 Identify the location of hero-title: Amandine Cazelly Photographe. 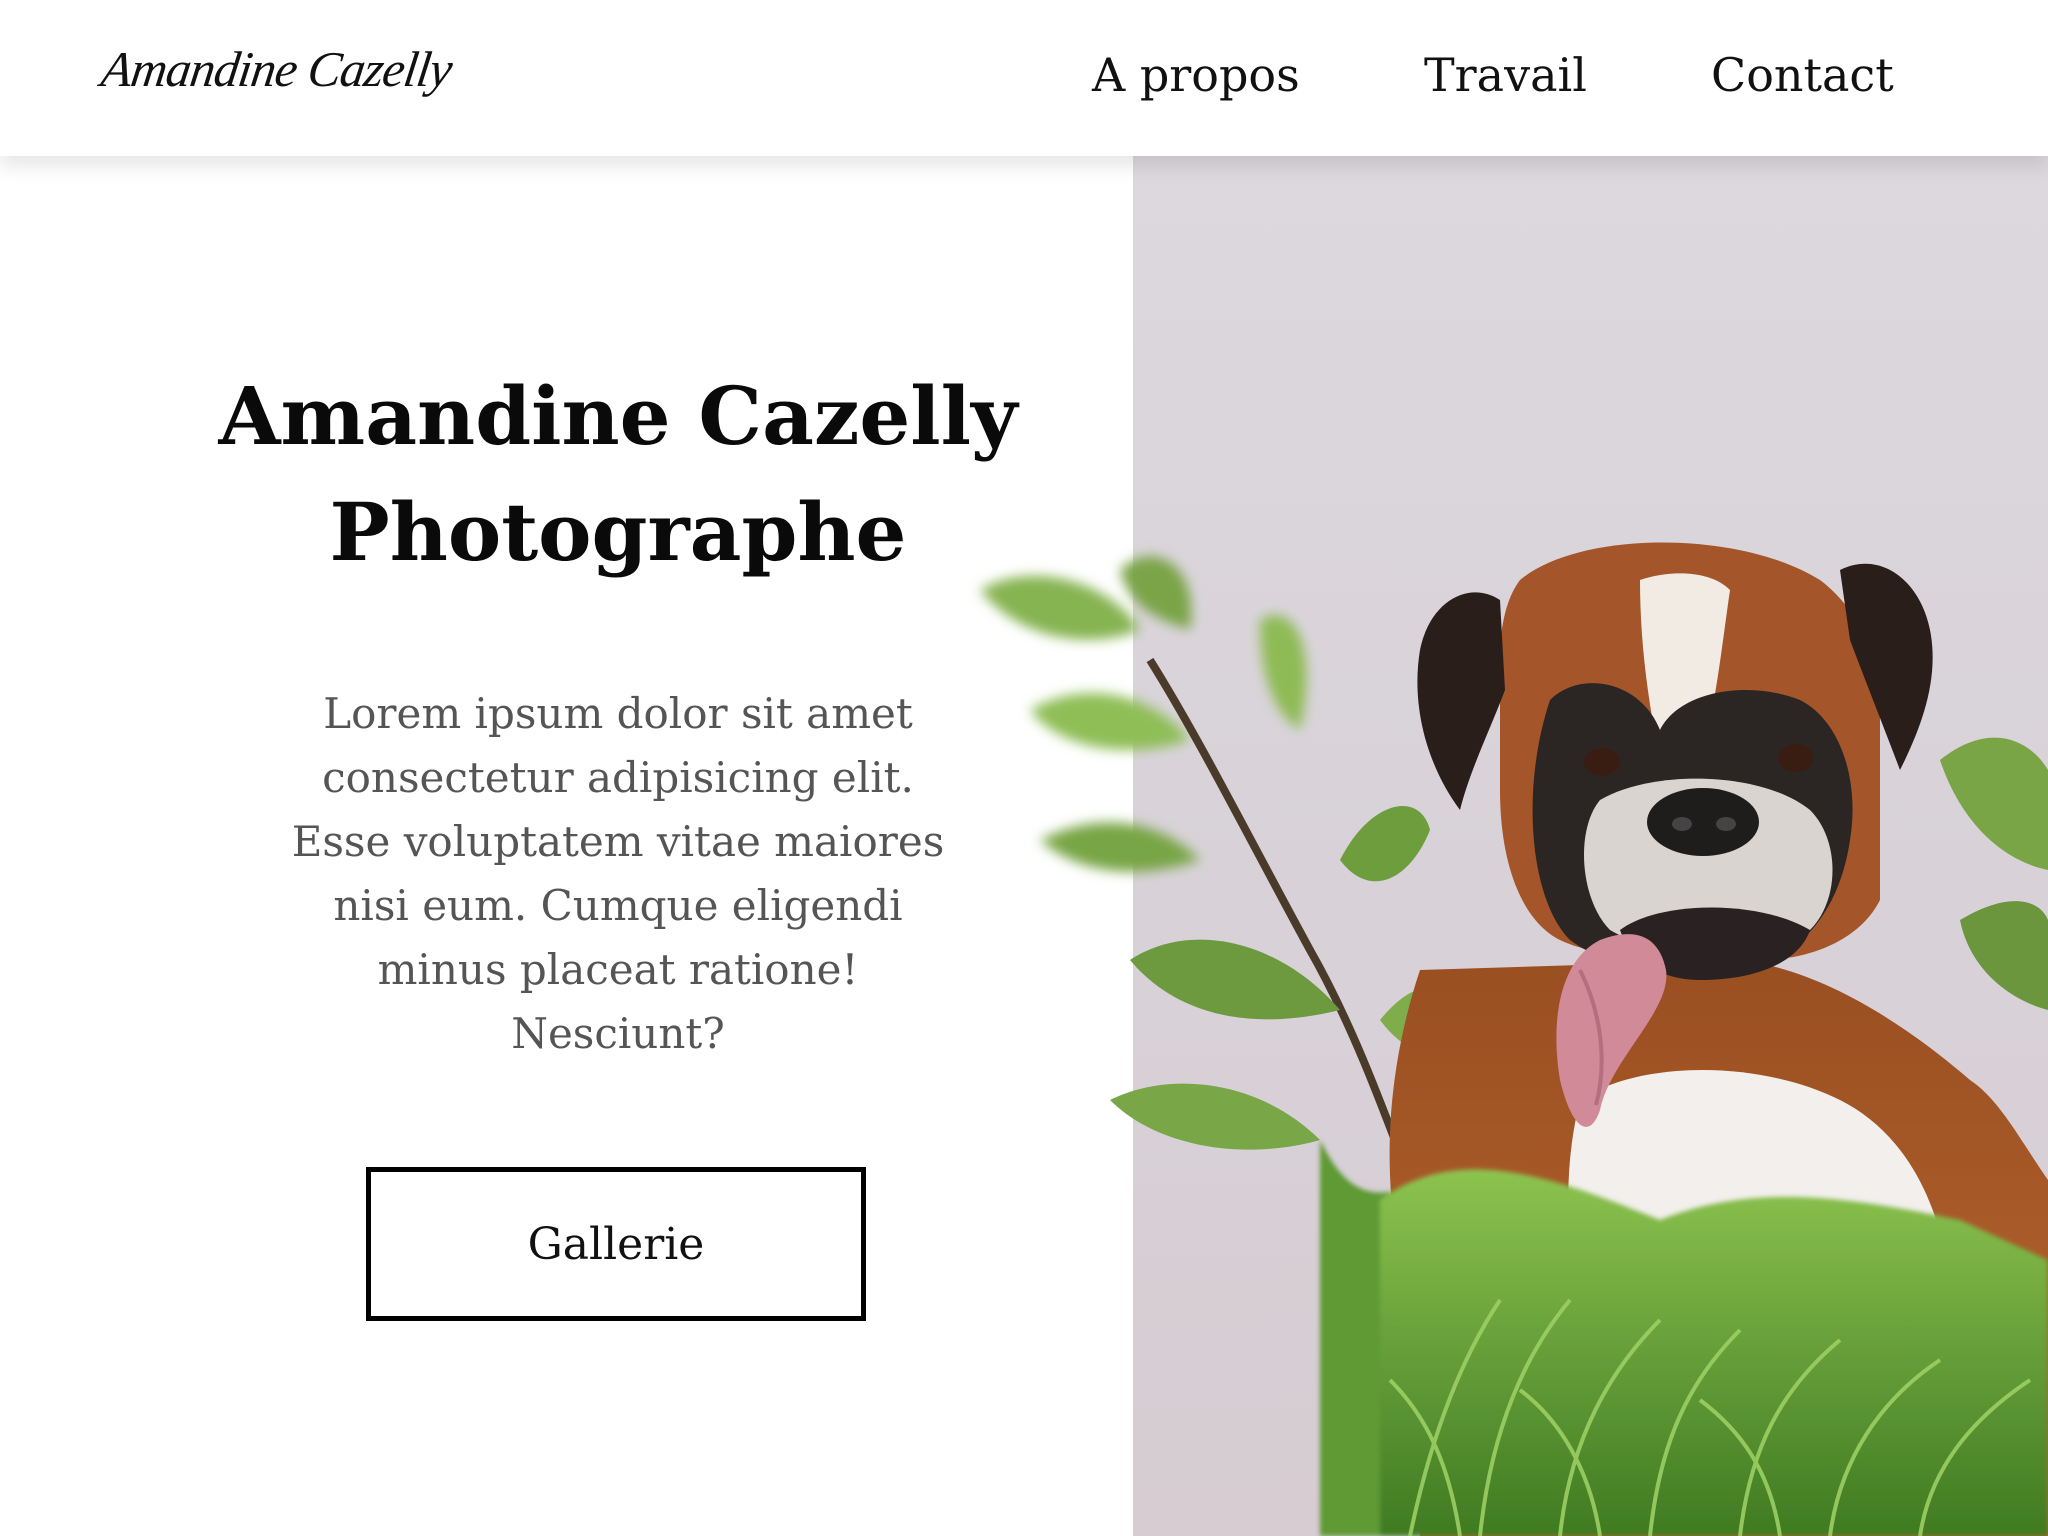
(618, 474).